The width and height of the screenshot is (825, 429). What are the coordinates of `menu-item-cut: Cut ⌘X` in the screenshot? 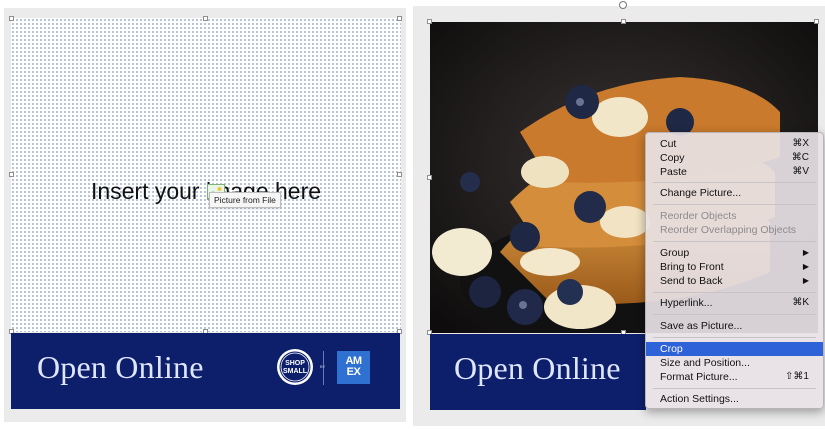 It's located at (734, 144).